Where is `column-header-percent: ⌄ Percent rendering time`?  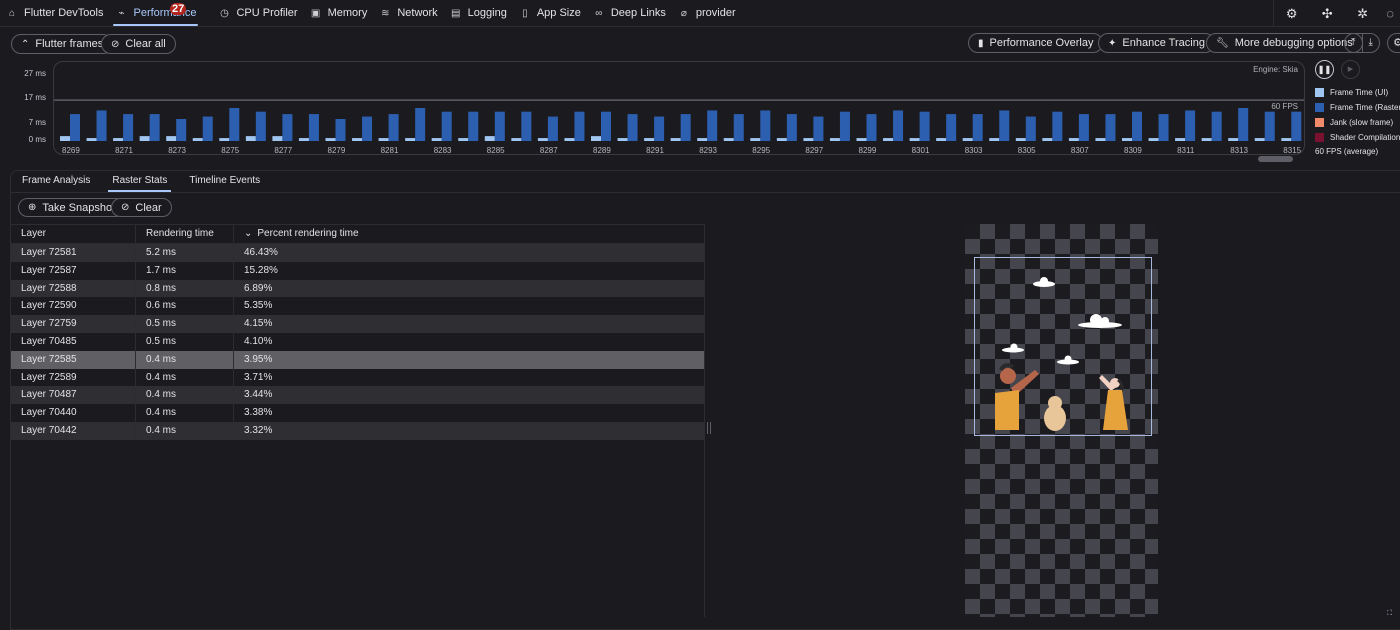
column-header-percent: ⌄ Percent rendering time is located at coordinates (469, 234).